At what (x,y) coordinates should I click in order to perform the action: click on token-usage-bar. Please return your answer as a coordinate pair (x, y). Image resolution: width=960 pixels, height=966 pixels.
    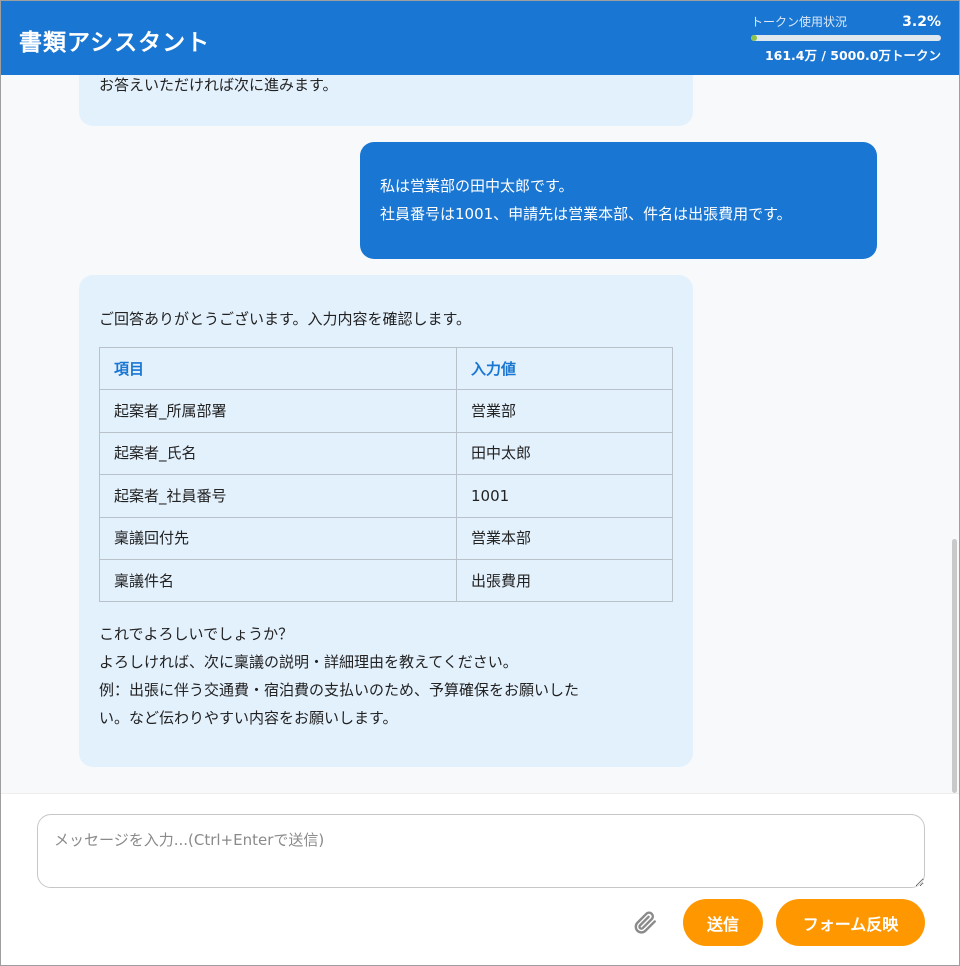
    Looking at the image, I should click on (846, 38).